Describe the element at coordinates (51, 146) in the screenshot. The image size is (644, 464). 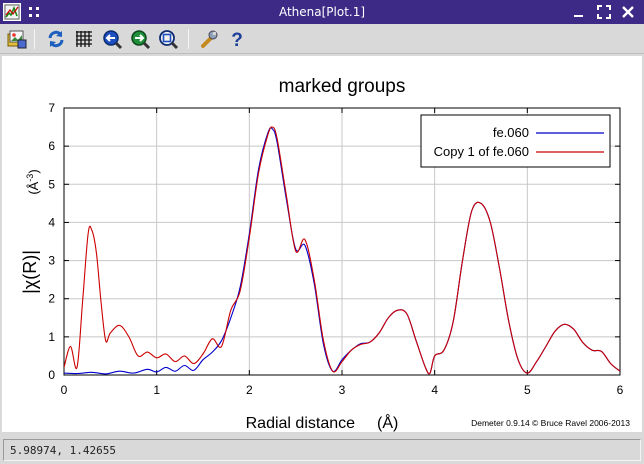
I see `y-tick-label: 6` at that location.